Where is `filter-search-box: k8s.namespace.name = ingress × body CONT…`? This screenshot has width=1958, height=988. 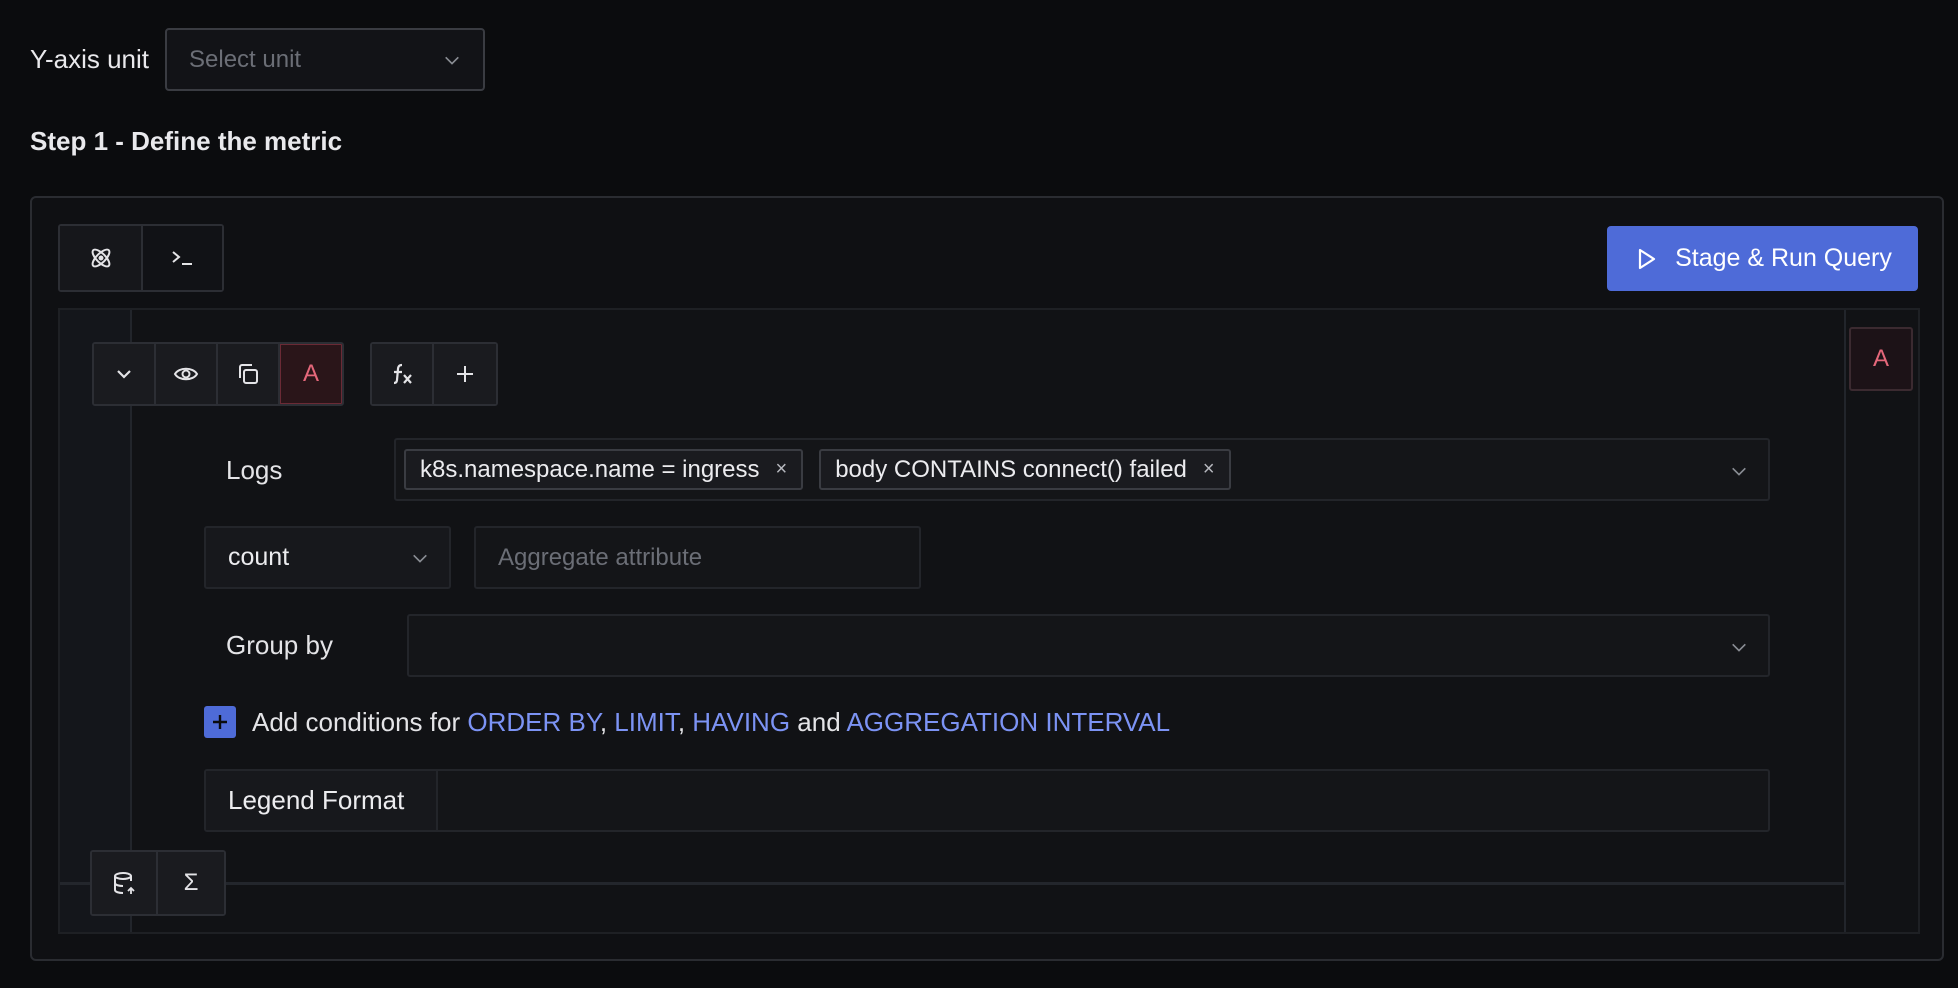 filter-search-box: k8s.namespace.name = ingress × body CONT… is located at coordinates (1082, 469).